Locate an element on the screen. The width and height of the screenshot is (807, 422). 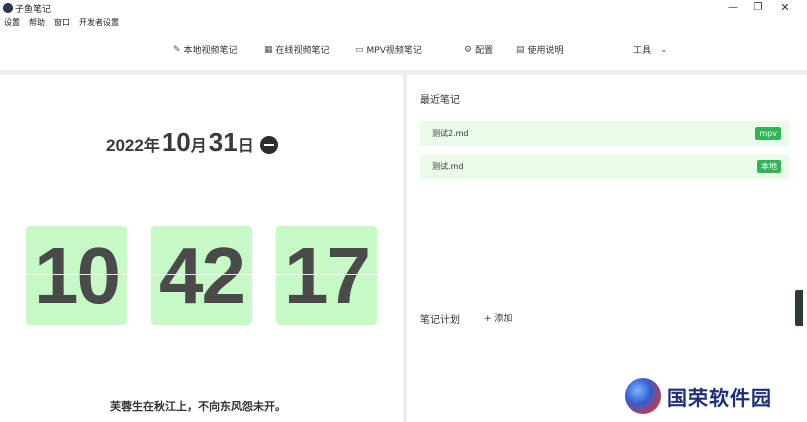
clock-hours: 10 is located at coordinates (77, 275).